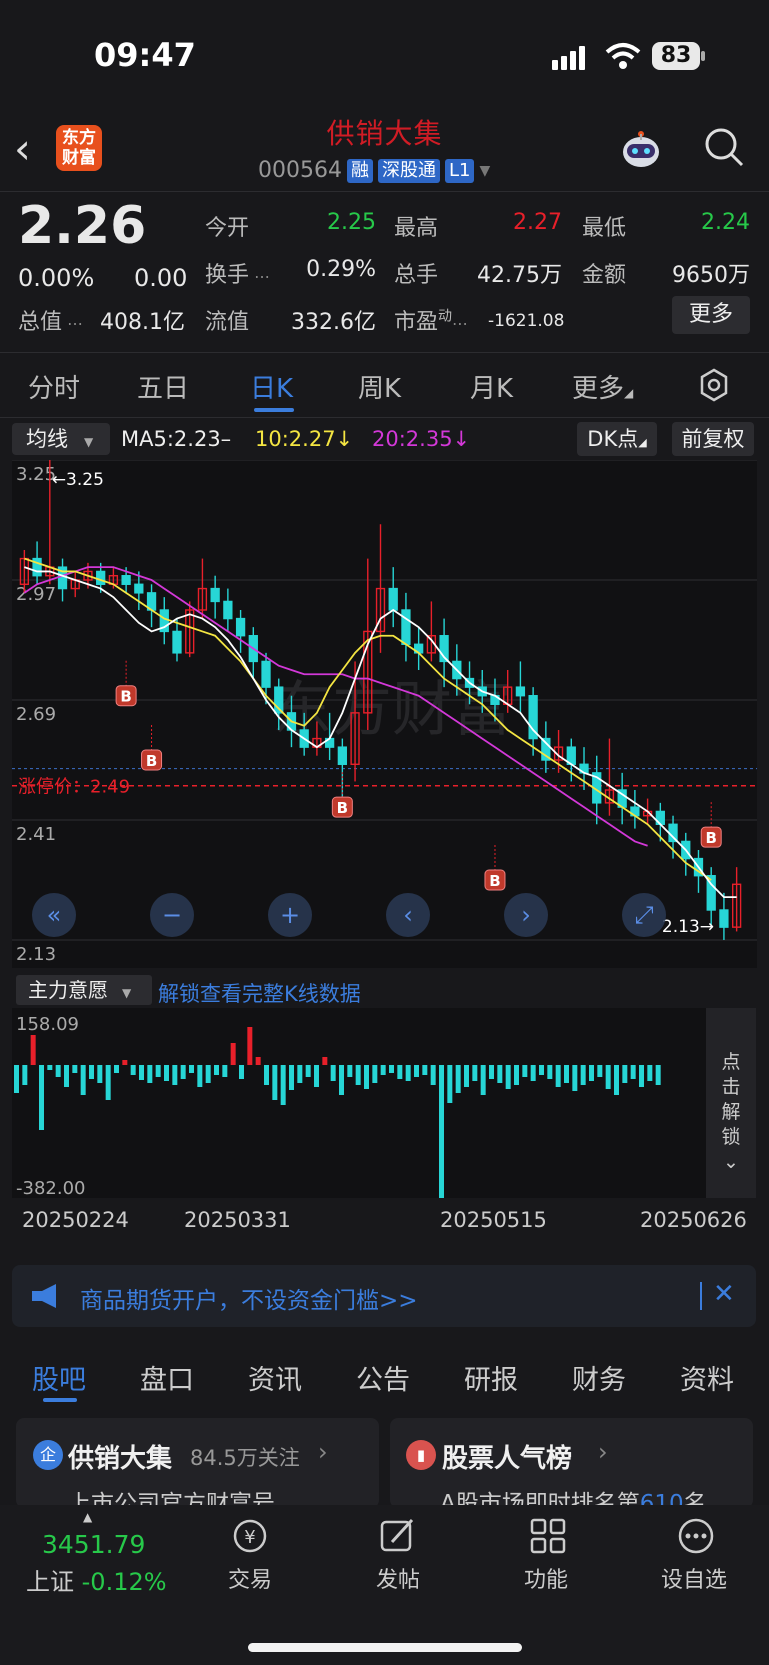  Describe the element at coordinates (54, 386) in the screenshot. I see `tab-intraday: 分时` at that location.